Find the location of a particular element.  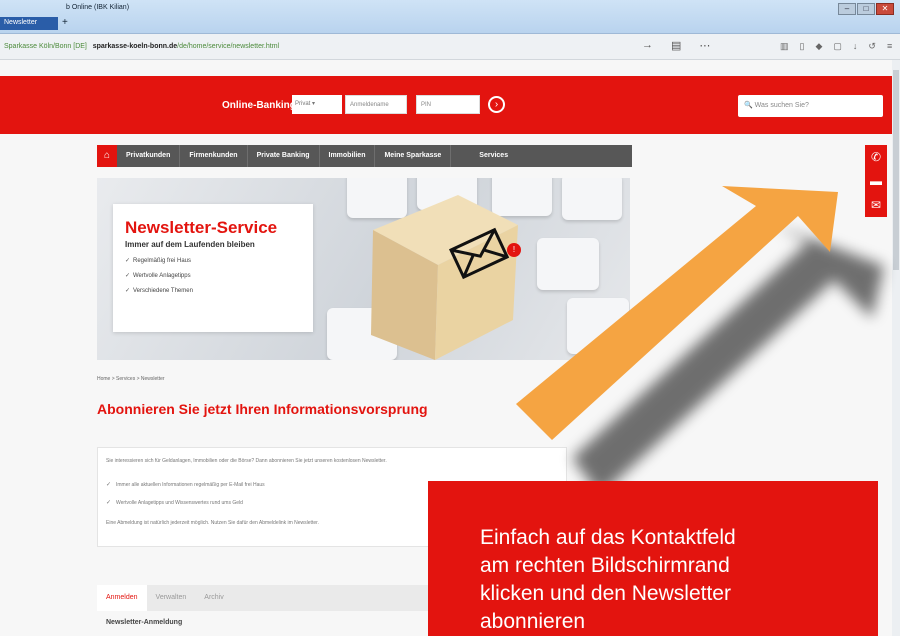

toolbar-icons: ▥ ▯ ◆ ▢ ↓ ↺ ≡ is located at coordinates (836, 46).